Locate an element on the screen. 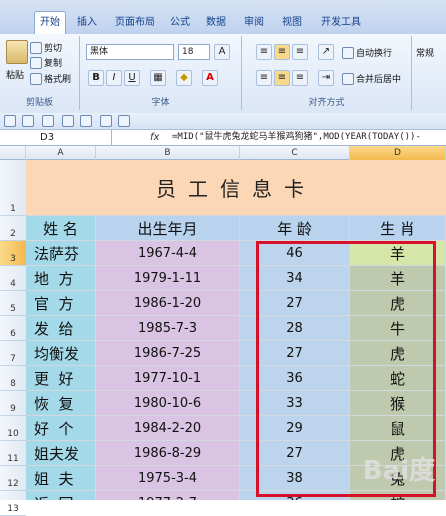 This screenshot has height=516, width=446. row-header-4: 4 is located at coordinates (13, 278).